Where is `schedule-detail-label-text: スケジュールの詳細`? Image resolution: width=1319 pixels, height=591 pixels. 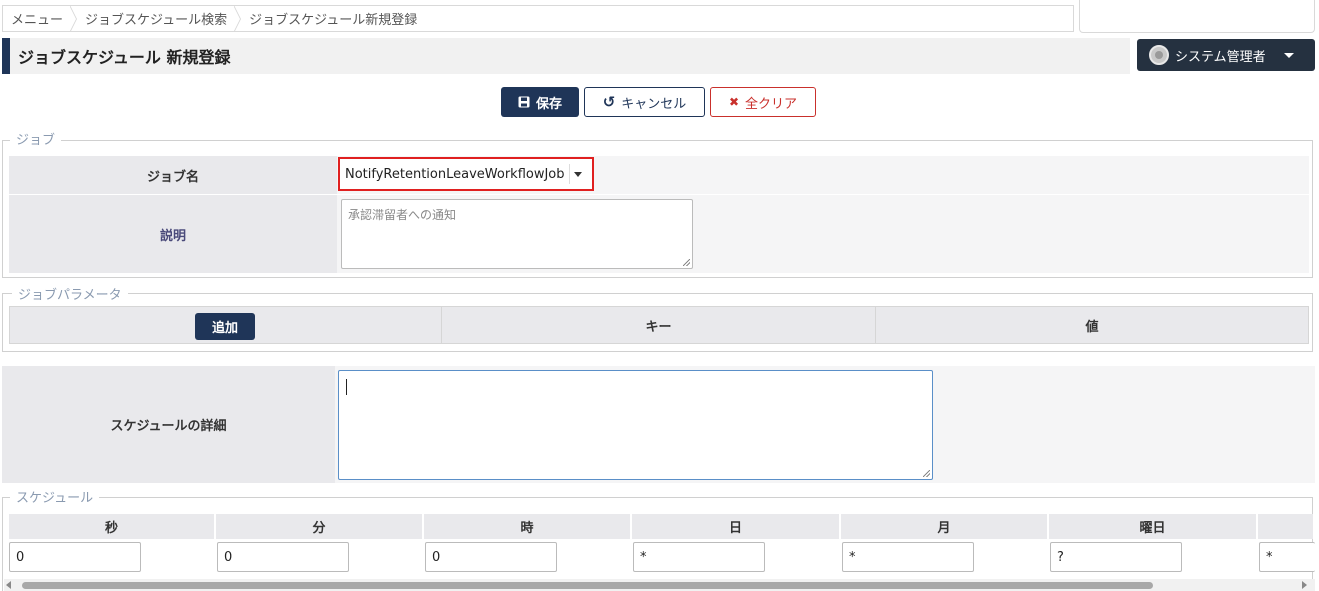
schedule-detail-label-text: スケジュールの詳細 is located at coordinates (168, 426).